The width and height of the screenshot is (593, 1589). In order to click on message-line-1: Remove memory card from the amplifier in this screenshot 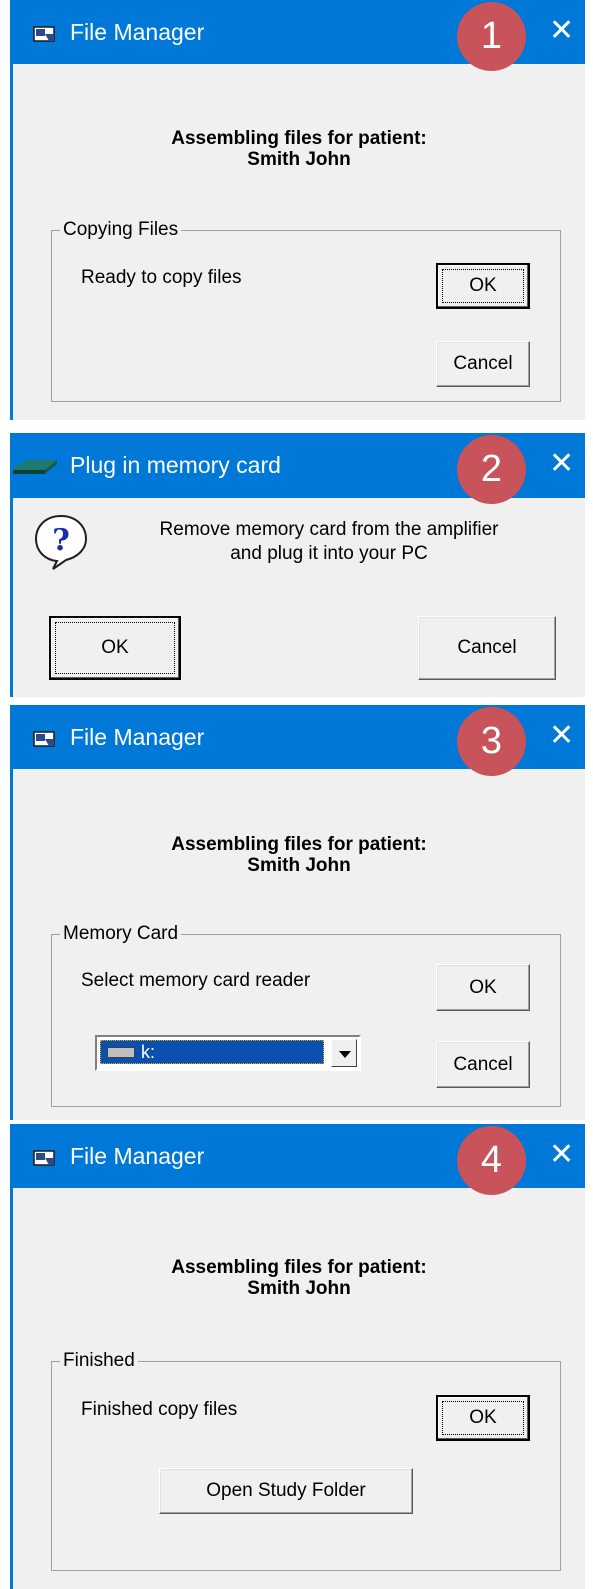, I will do `click(329, 529)`.